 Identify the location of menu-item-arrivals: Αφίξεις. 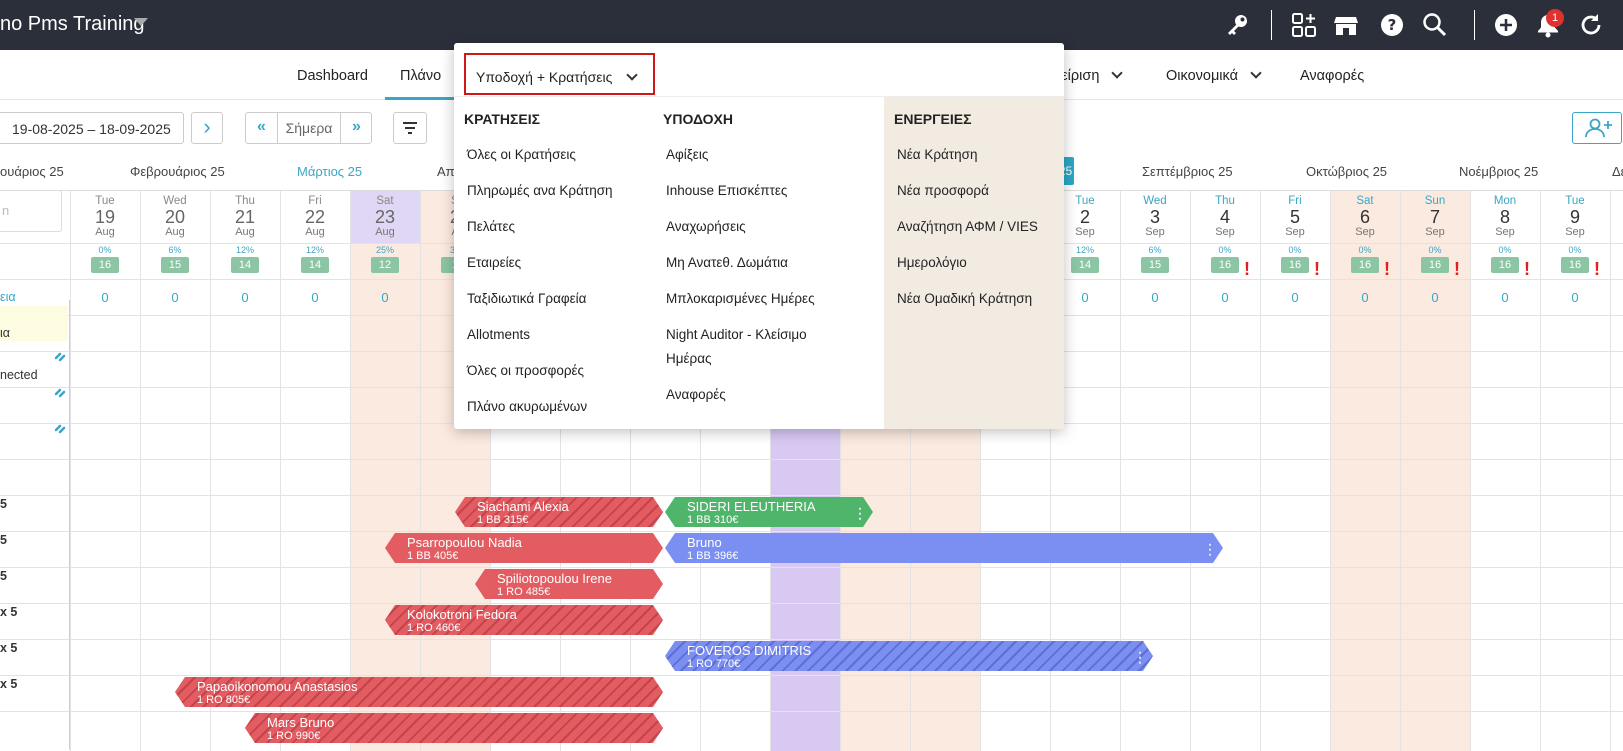
(687, 154).